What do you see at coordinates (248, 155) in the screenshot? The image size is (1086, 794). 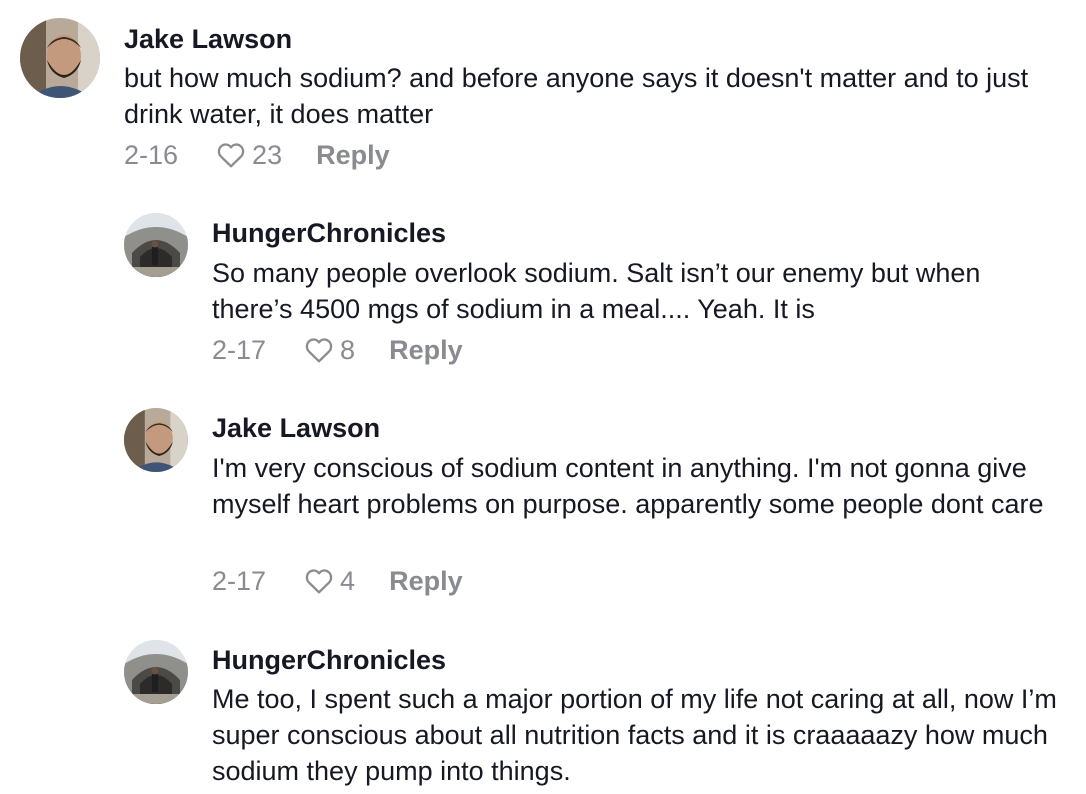 I see `like-button: 23` at bounding box center [248, 155].